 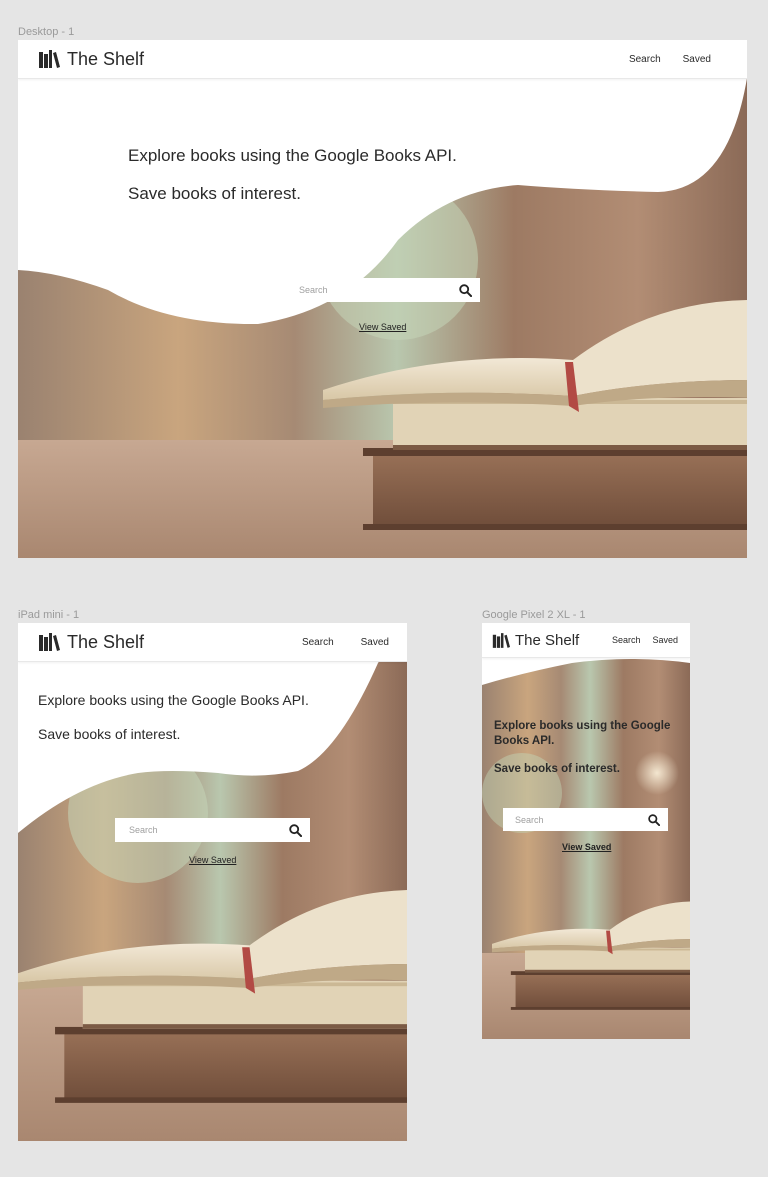 What do you see at coordinates (49, 615) in the screenshot?
I see `frame-label-ipad: iPad mini - 1` at bounding box center [49, 615].